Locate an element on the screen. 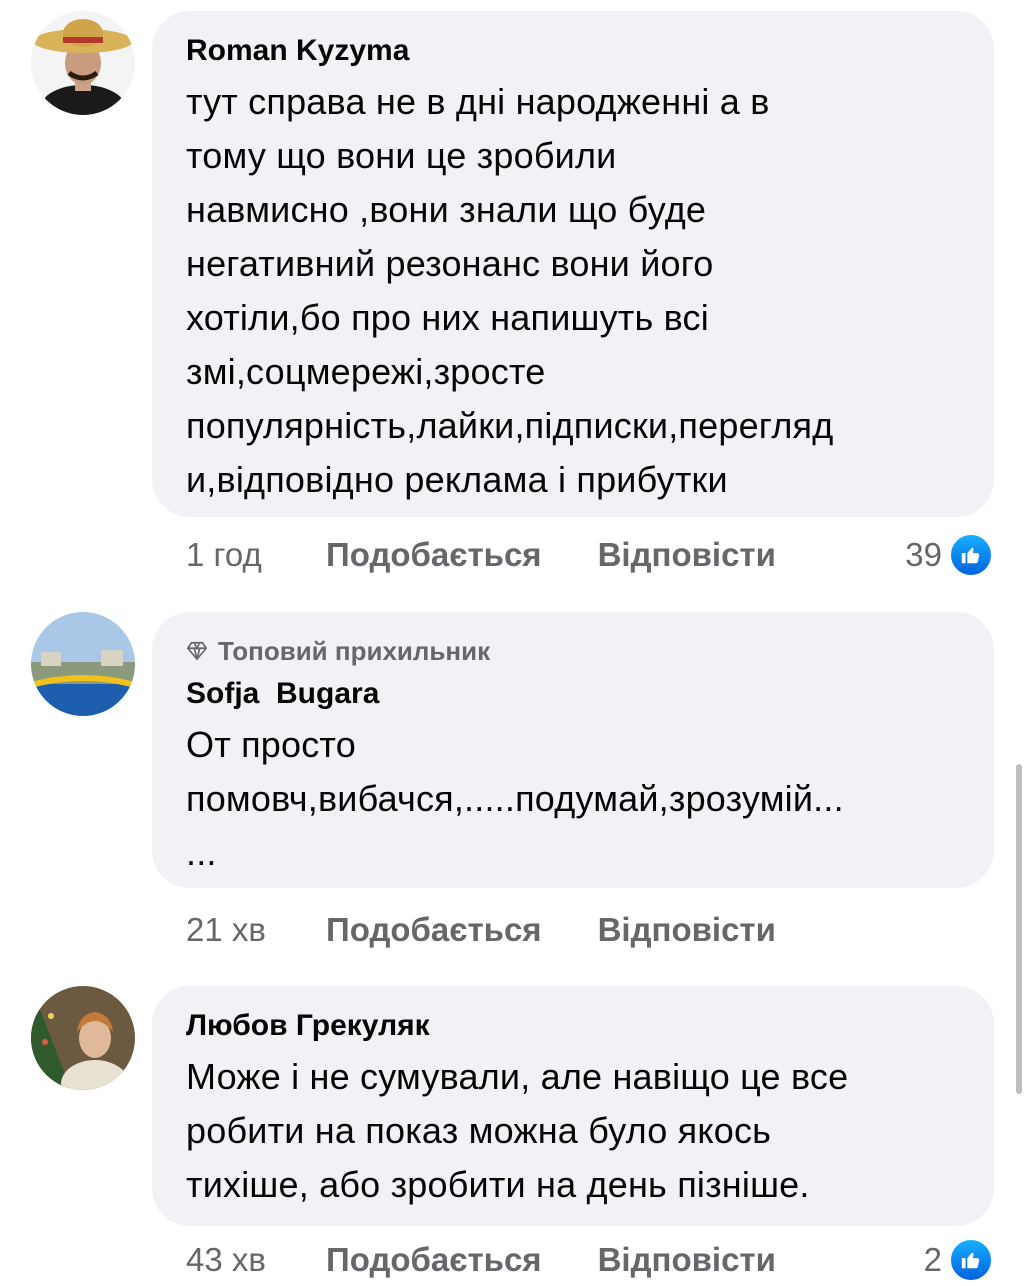 The image size is (1026, 1286). reaction-count: 39 is located at coordinates (923, 554).